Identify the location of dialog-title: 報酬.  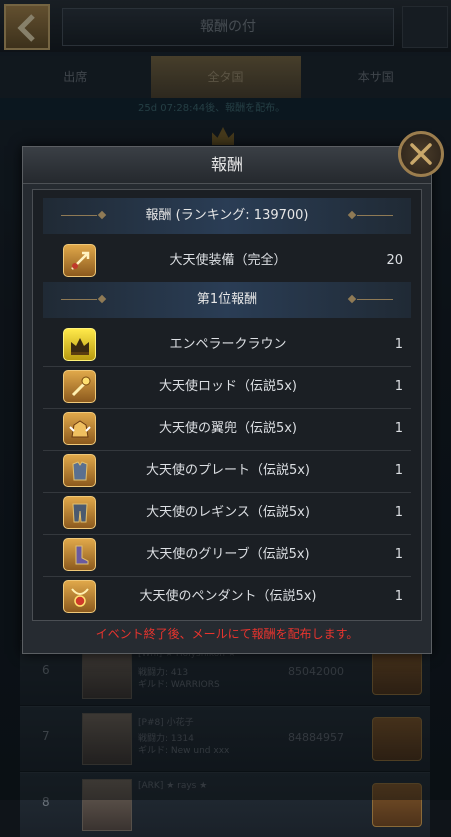
(227, 165).